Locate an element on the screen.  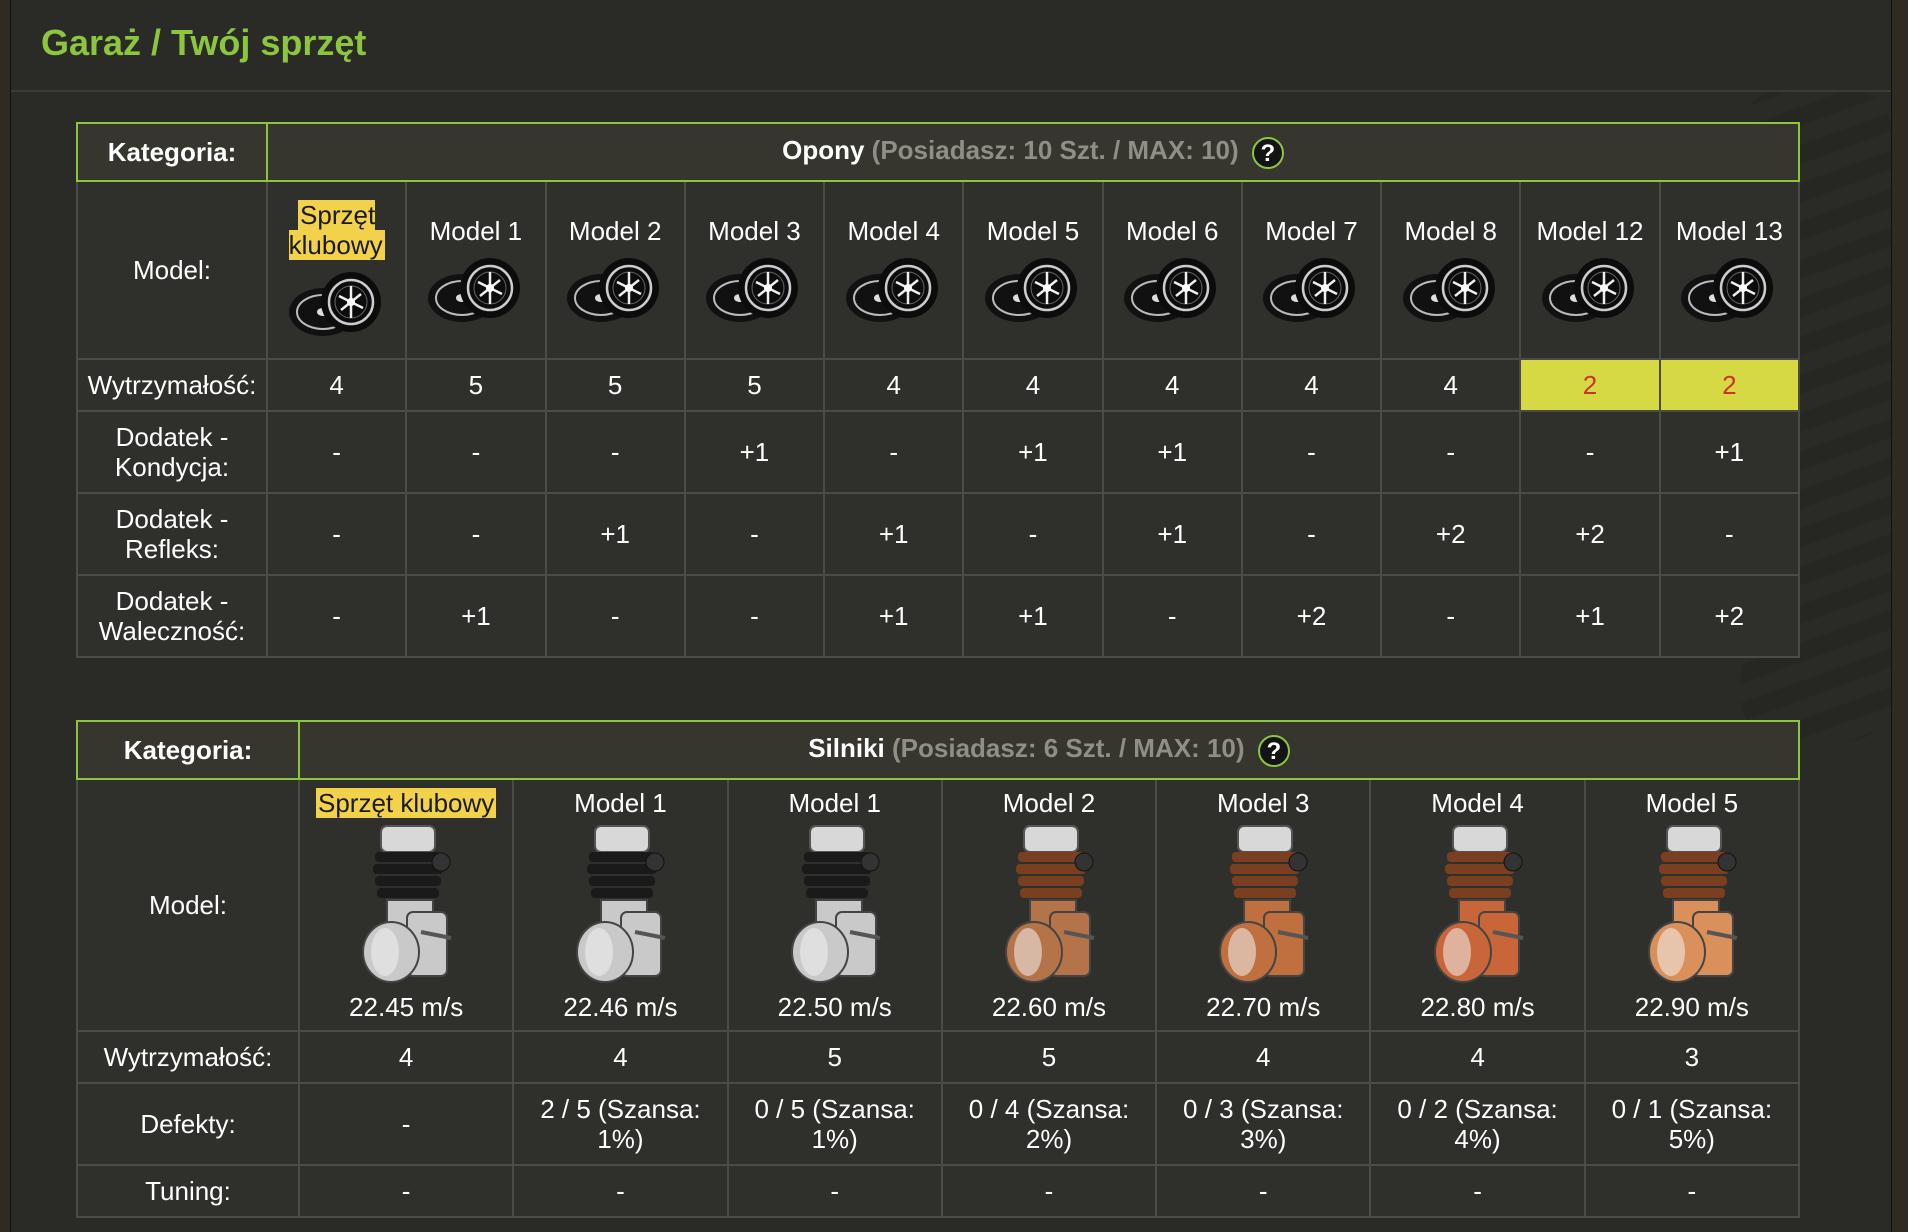
row-label-reflex: Dodatek - Refleks: is located at coordinates (172, 534).